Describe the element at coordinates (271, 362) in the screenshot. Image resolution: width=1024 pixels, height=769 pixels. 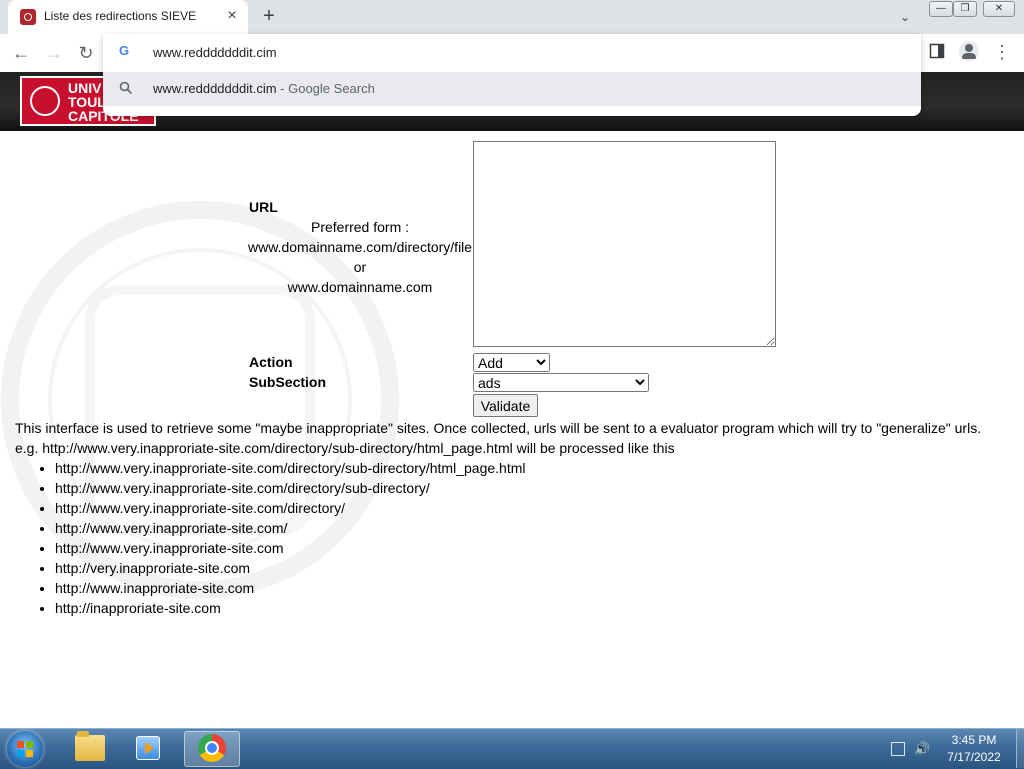
I see `action-label: Action` at that location.